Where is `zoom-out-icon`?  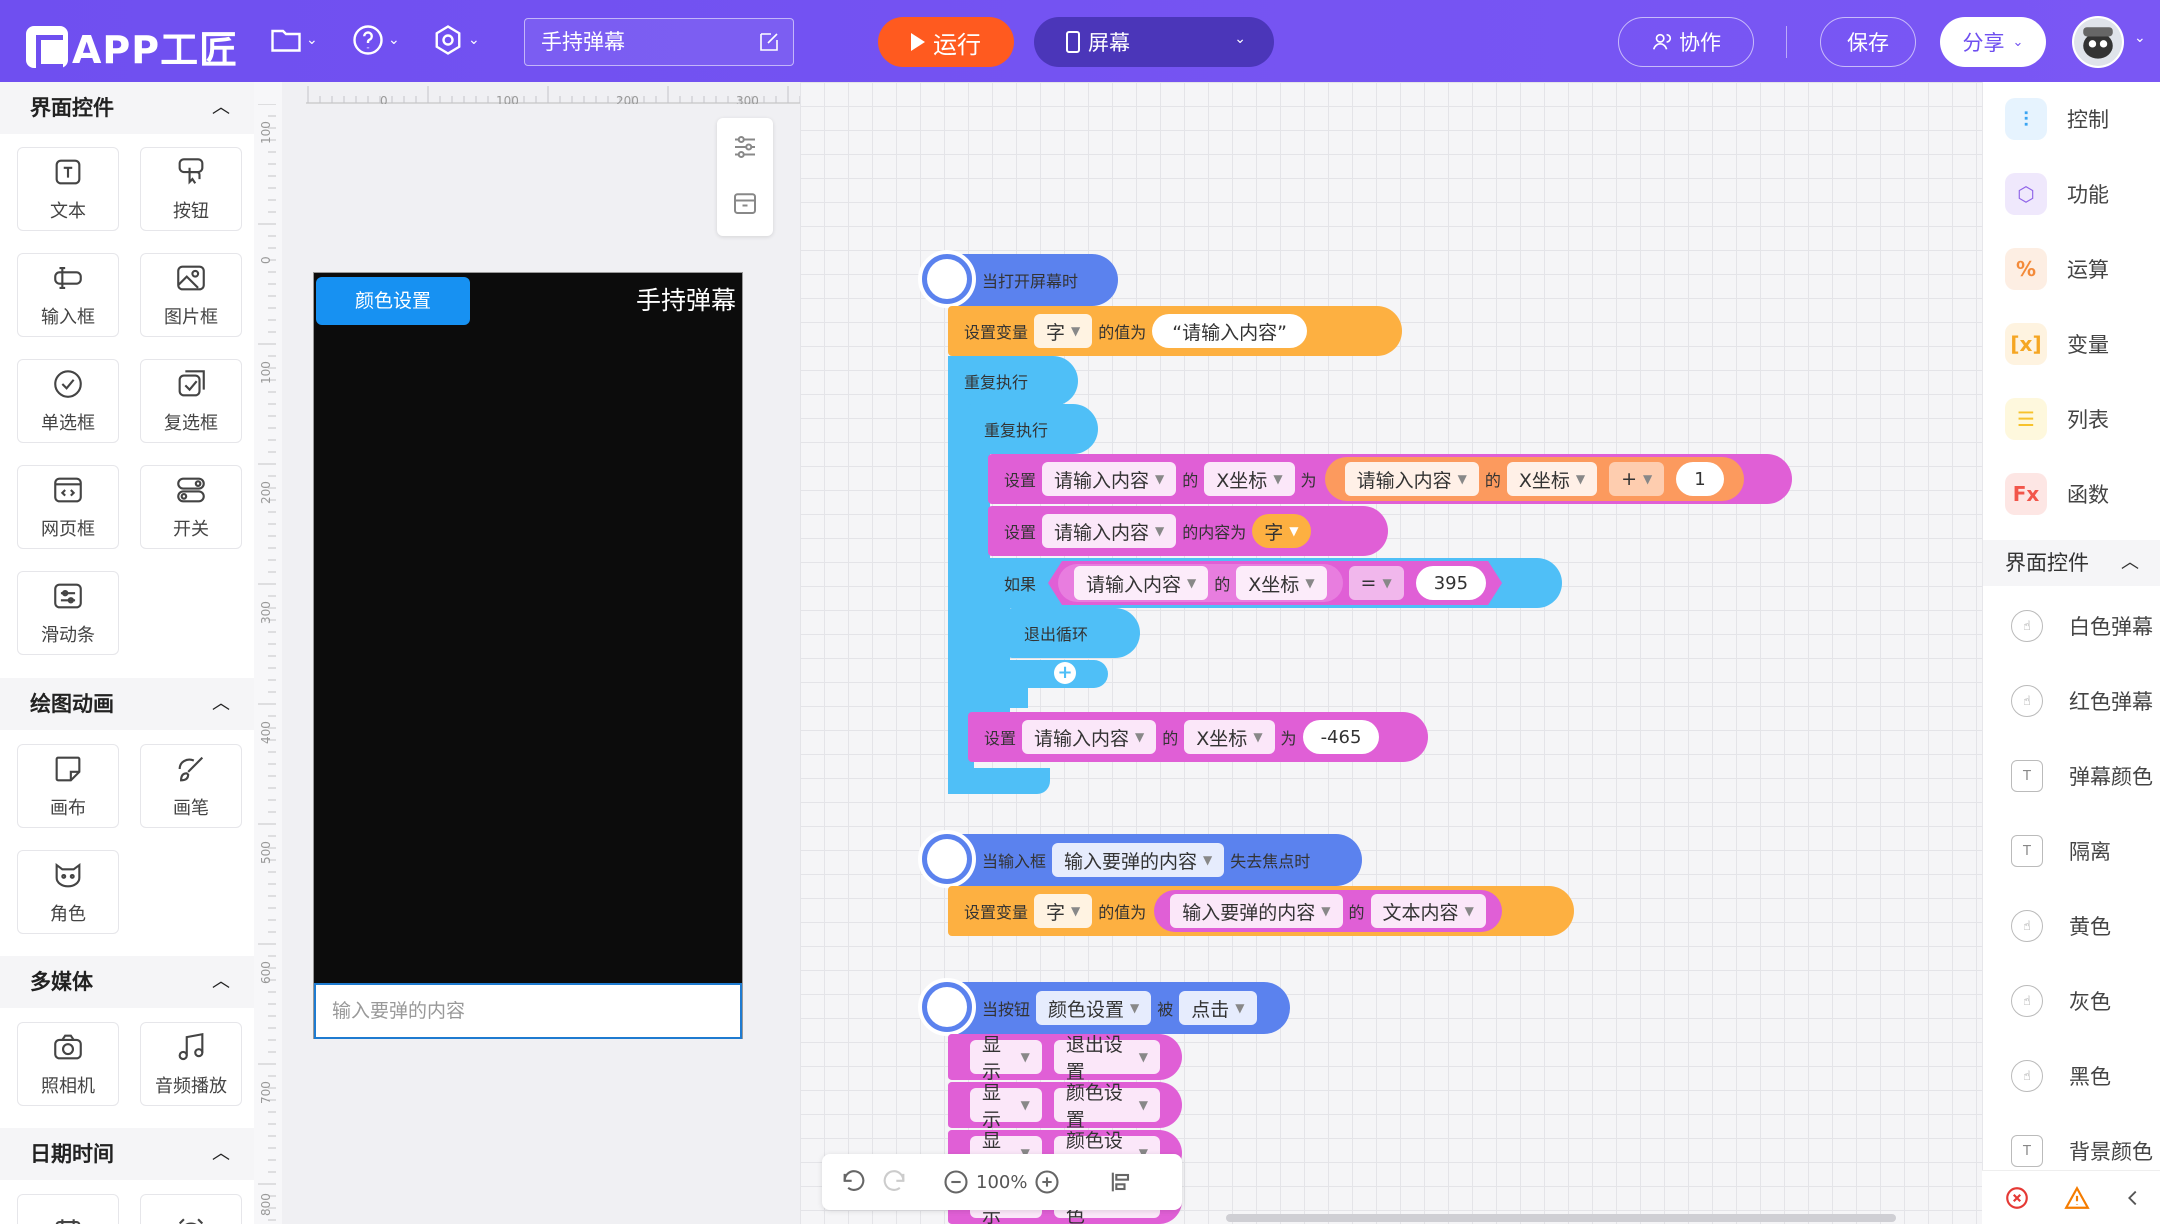 zoom-out-icon is located at coordinates (956, 1182).